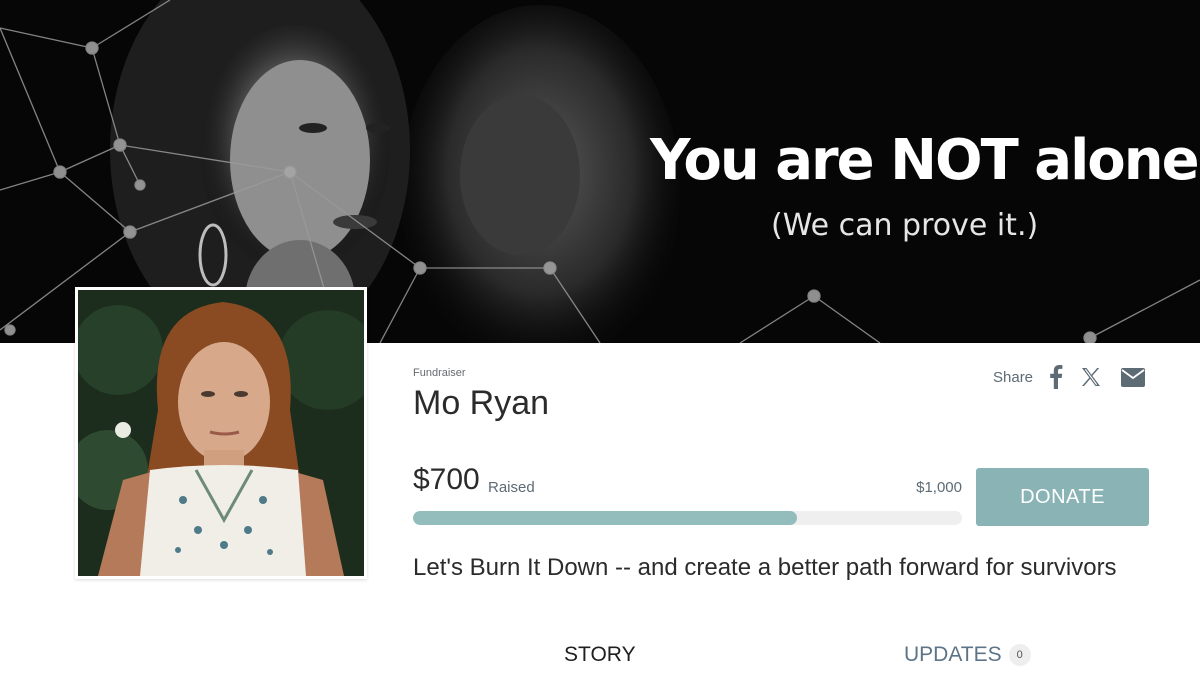  What do you see at coordinates (439, 373) in the screenshot?
I see `fundraiser-type-label: Fundraiser` at bounding box center [439, 373].